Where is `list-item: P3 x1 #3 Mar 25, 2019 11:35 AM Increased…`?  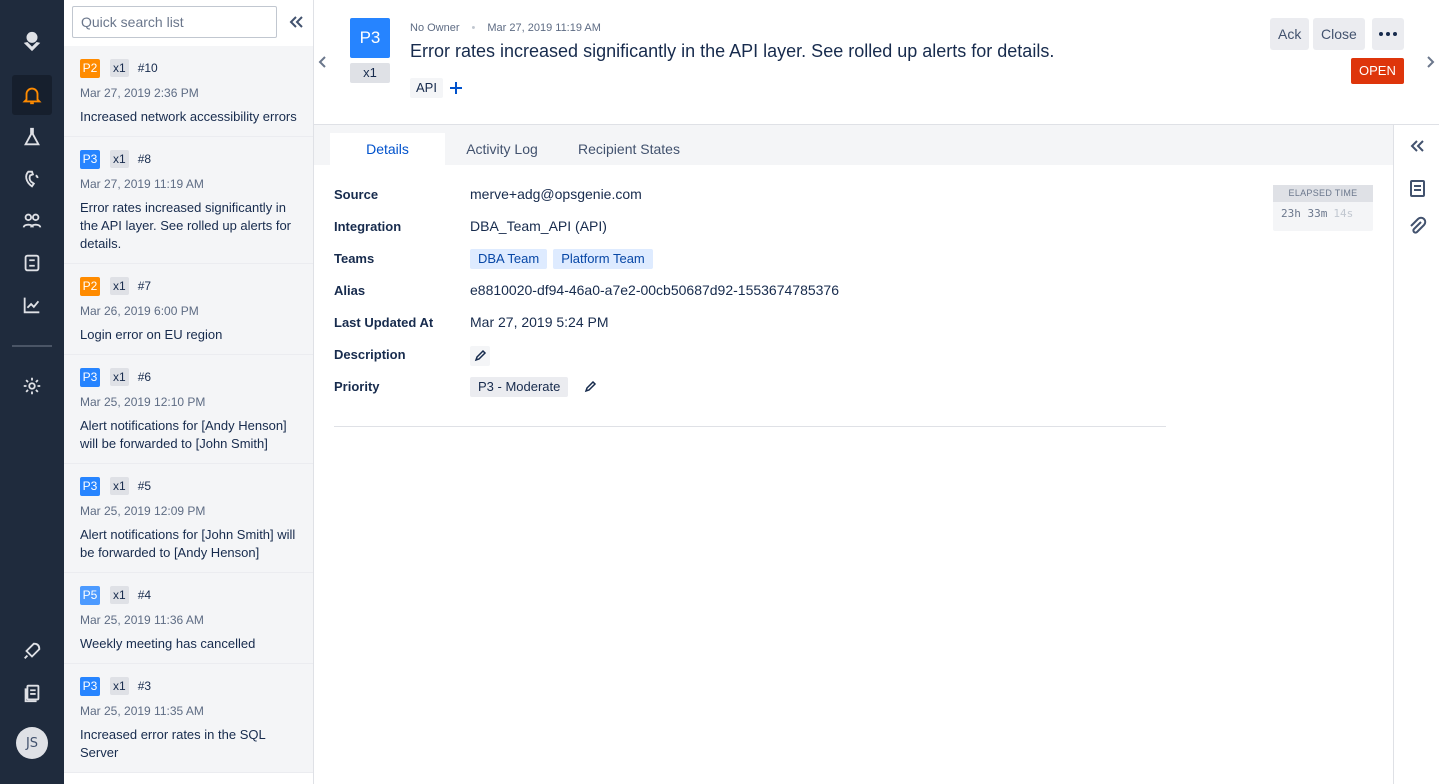
list-item: P3 x1 #3 Mar 25, 2019 11:35 AM Increased… is located at coordinates (188, 718).